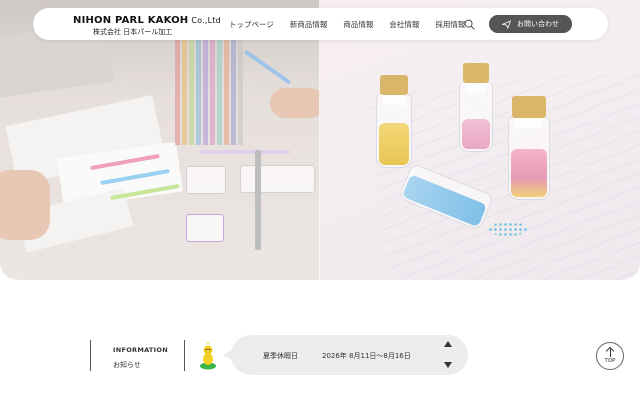 The image size is (640, 400). Describe the element at coordinates (358, 24) in the screenshot. I see `nav-products: 商品情報` at that location.